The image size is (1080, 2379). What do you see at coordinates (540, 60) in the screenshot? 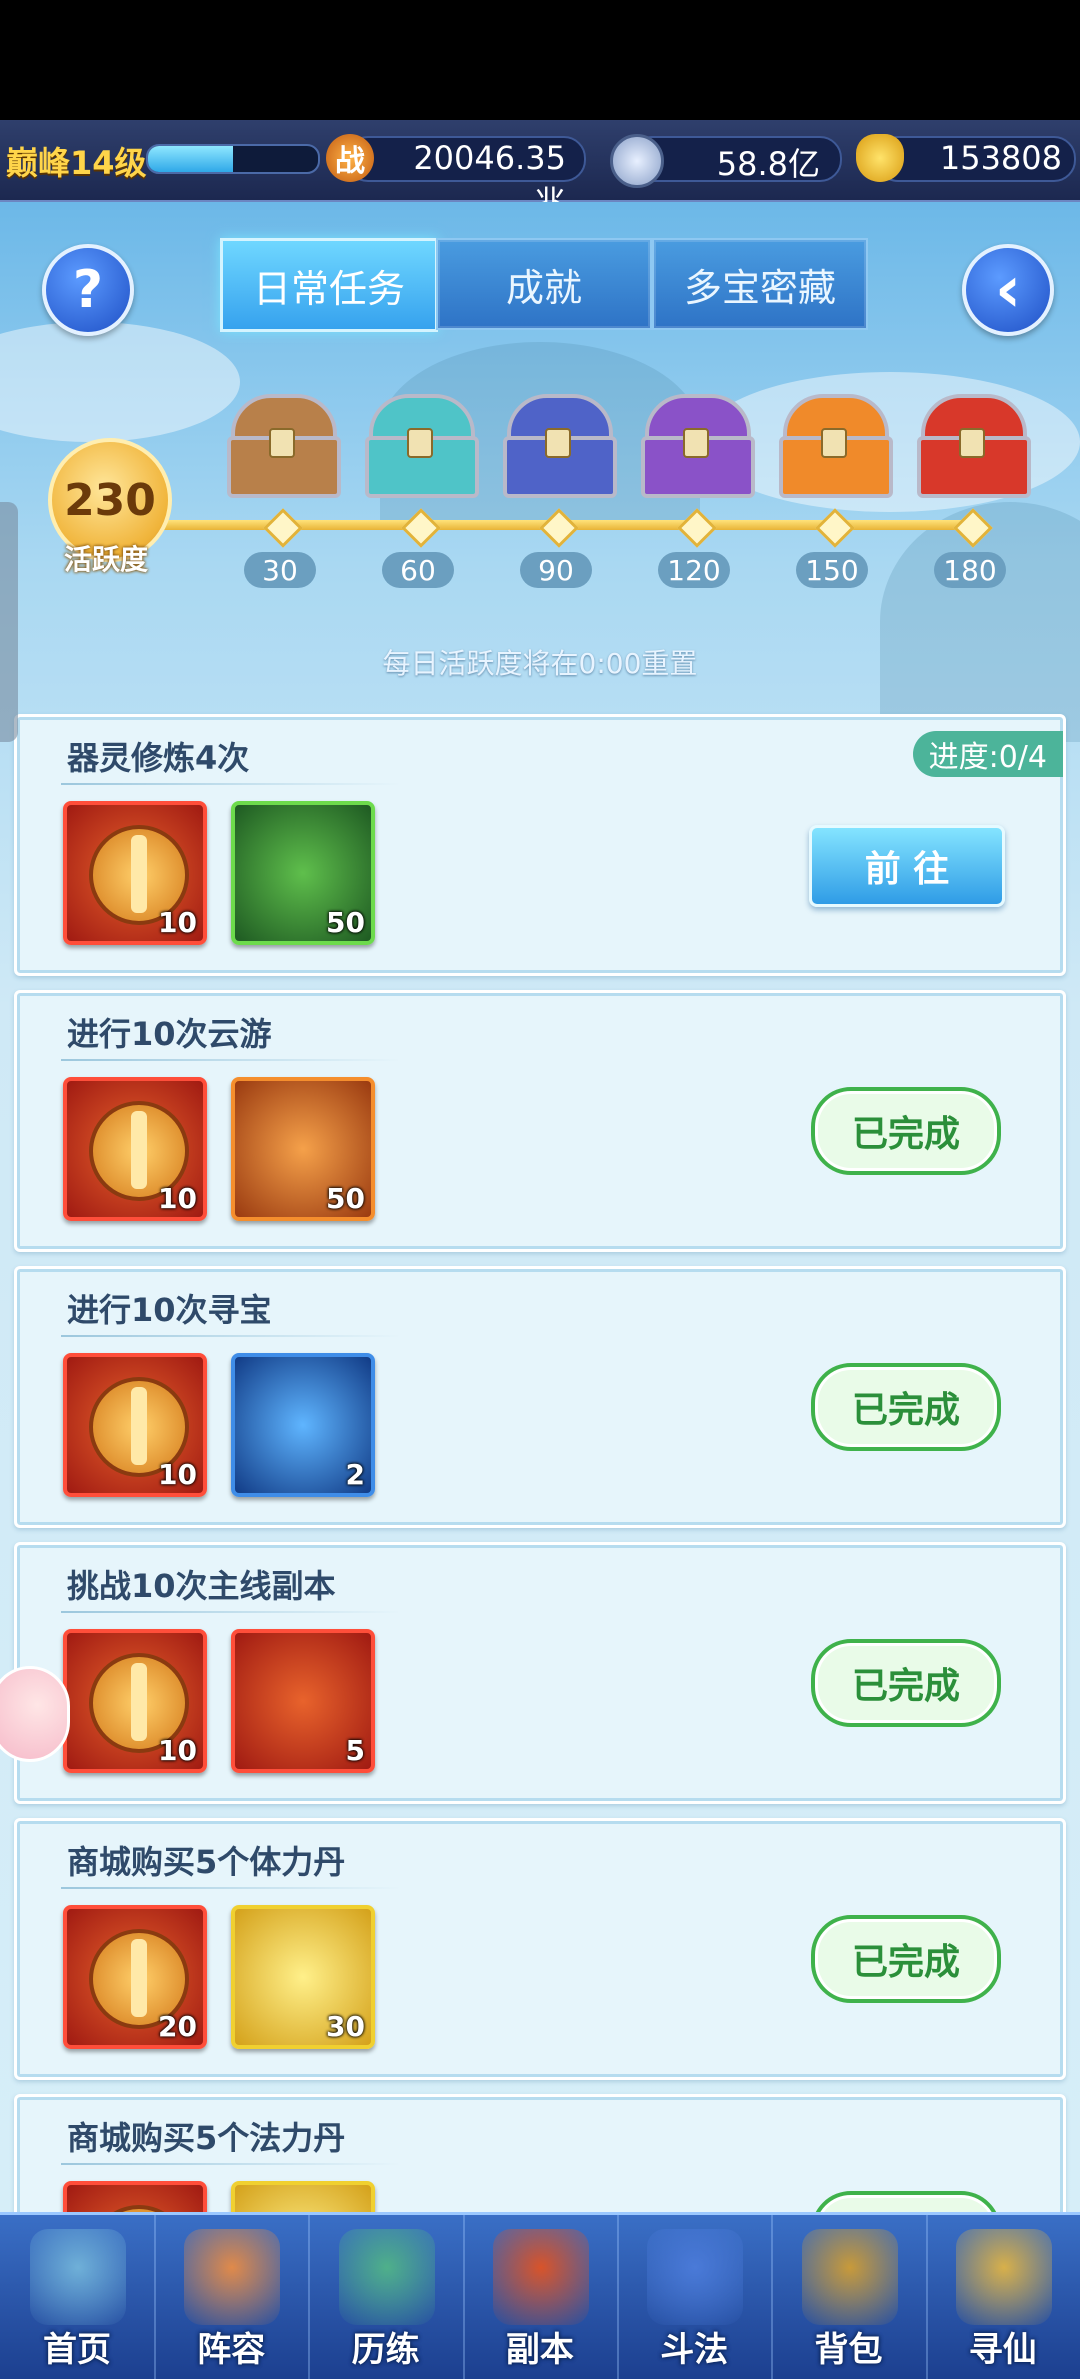
I see `top-black-band` at bounding box center [540, 60].